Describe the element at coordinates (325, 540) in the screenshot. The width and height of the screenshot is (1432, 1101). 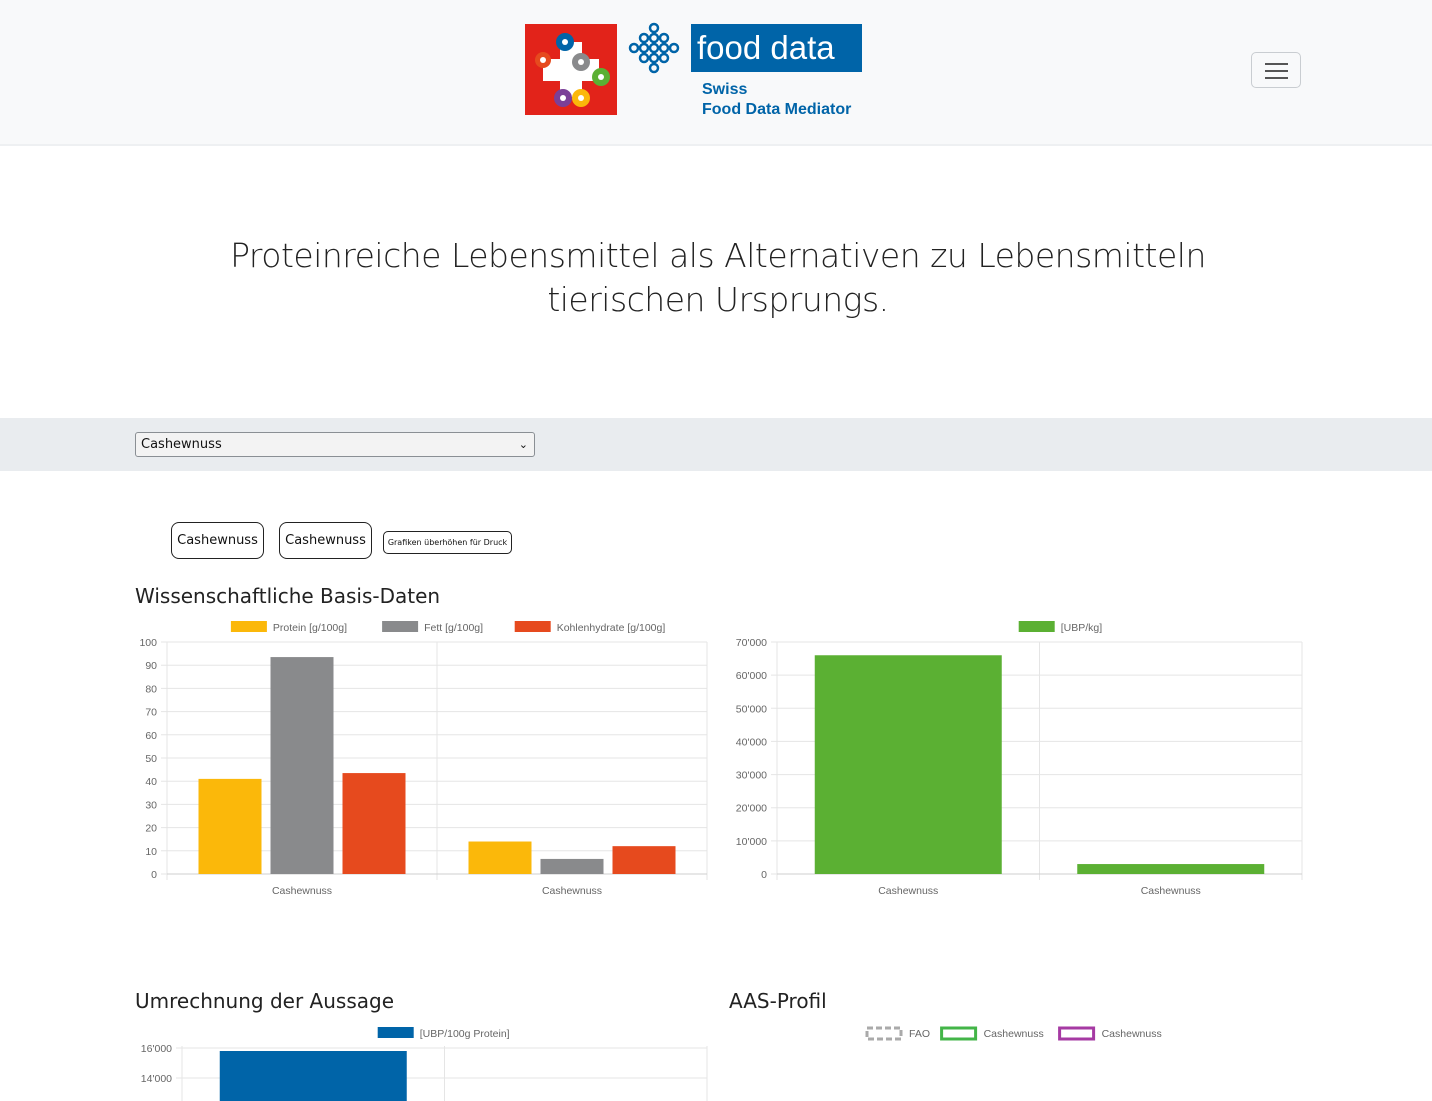
I see `food-button-2: Cashewnuss` at that location.